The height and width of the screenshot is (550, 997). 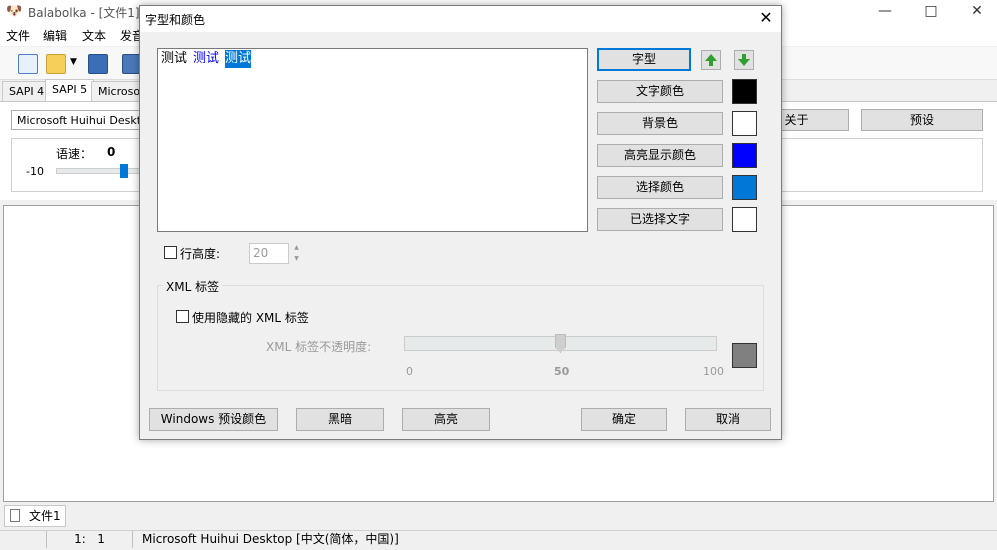 I want to click on line-height-input: 20, so click(x=269, y=253).